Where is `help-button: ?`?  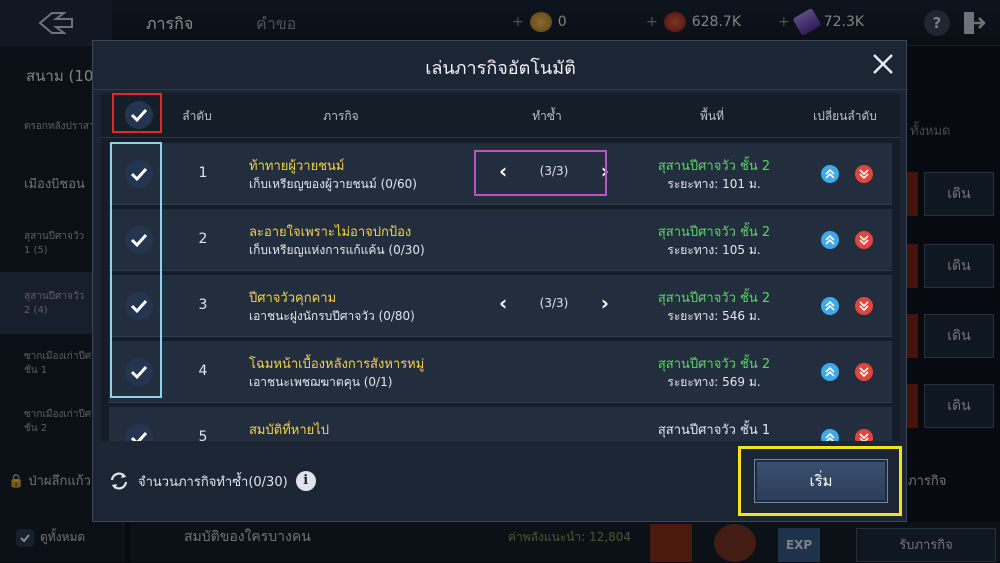
help-button: ? is located at coordinates (937, 23).